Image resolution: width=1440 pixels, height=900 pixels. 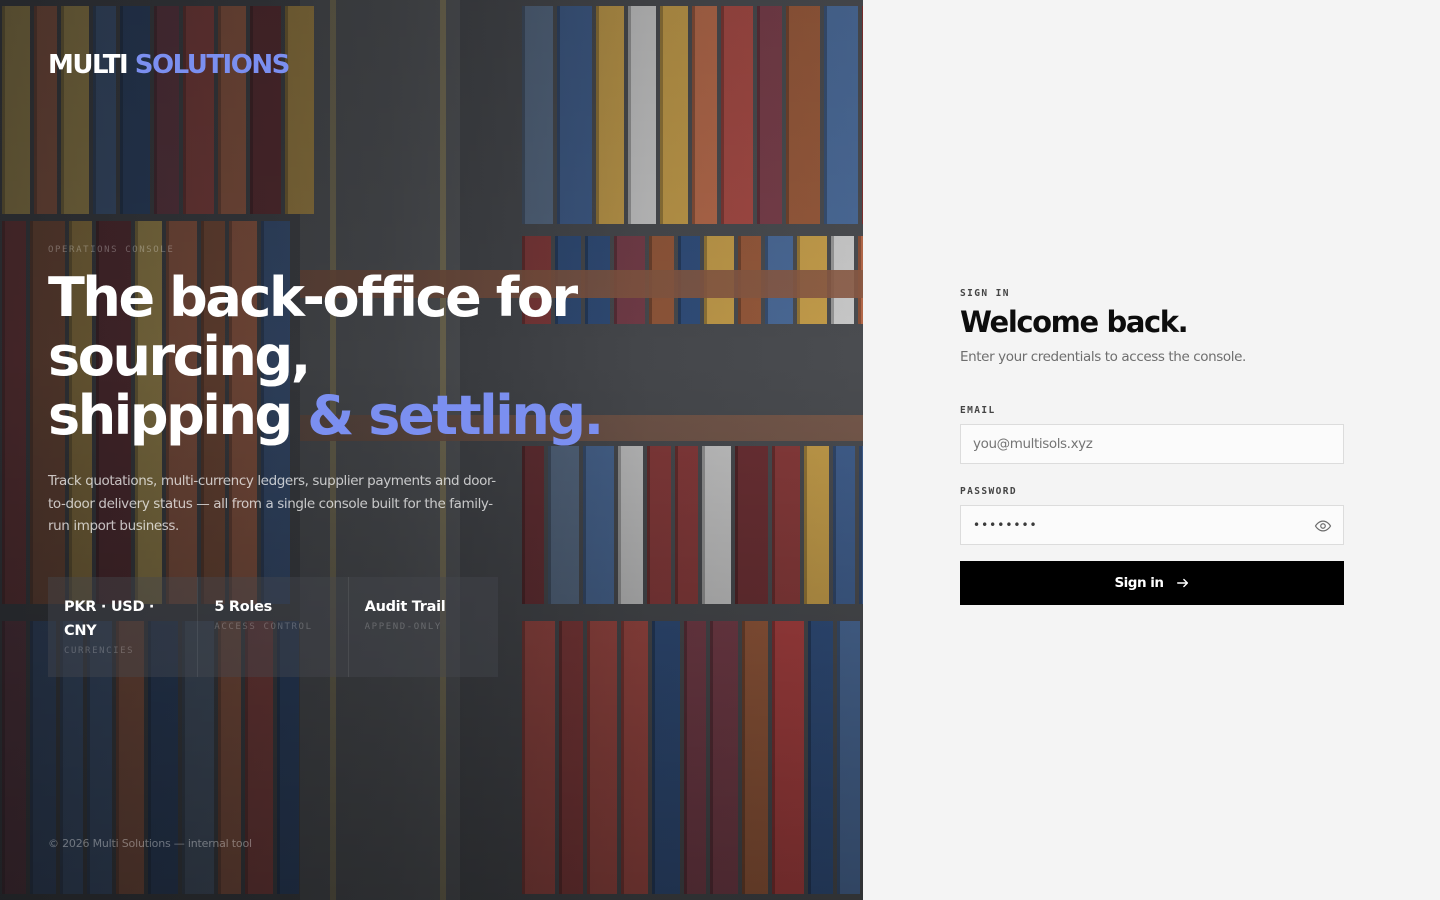 I want to click on stat-value: Audit Trail, so click(x=405, y=607).